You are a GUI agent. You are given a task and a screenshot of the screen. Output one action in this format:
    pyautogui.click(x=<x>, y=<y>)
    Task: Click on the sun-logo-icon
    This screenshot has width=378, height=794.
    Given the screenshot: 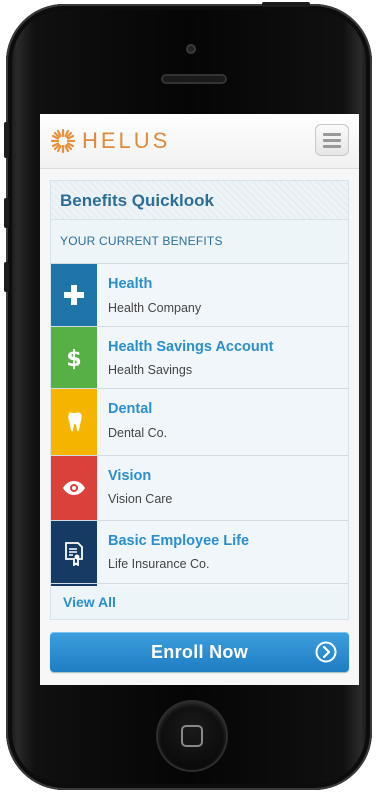 What is the action you would take?
    pyautogui.click(x=63, y=141)
    